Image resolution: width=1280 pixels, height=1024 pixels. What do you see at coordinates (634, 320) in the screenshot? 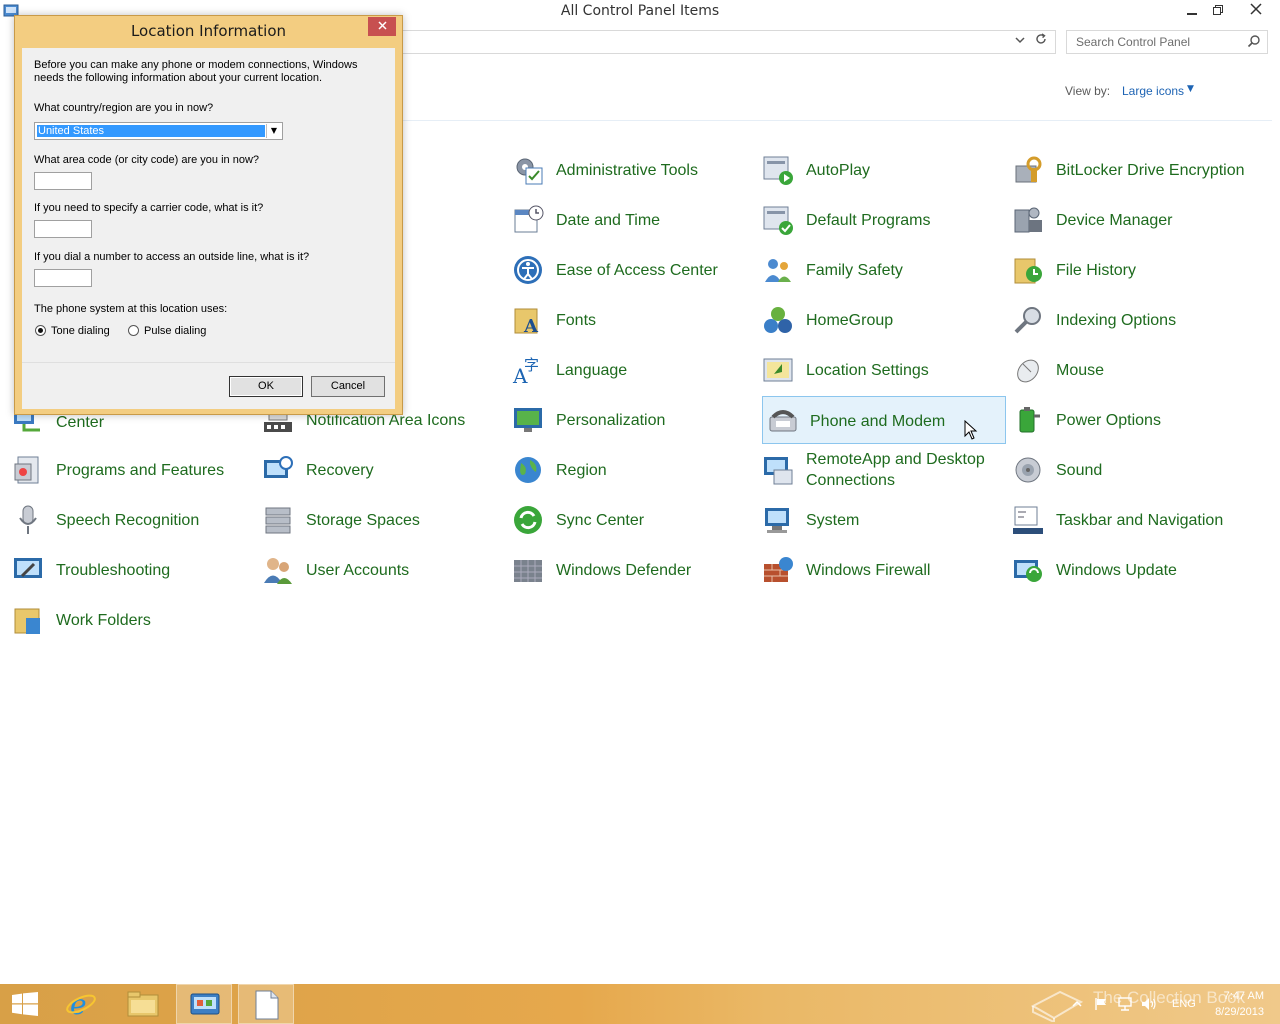
I see `cp-item-fonts-folder: A Fonts` at bounding box center [634, 320].